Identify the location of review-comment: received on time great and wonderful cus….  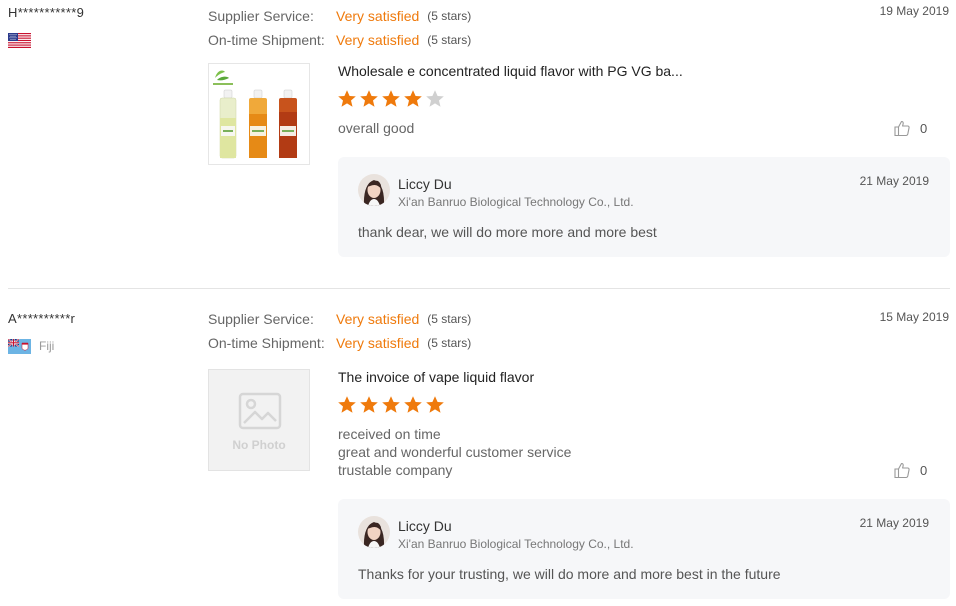
(454, 452).